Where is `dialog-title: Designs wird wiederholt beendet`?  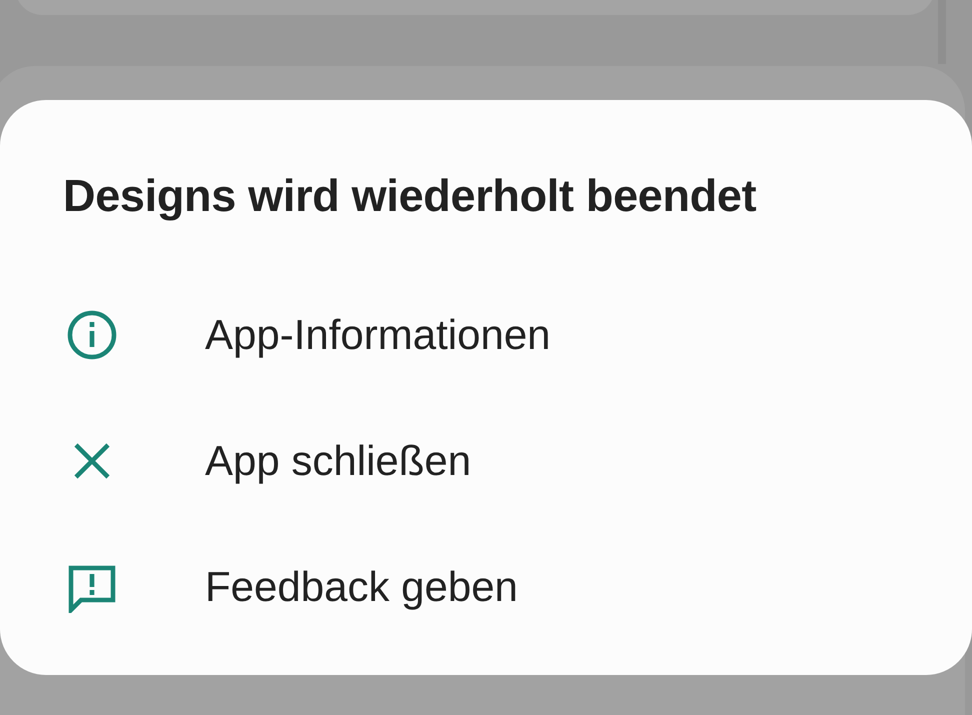
dialog-title: Designs wird wiederholt beendet is located at coordinates (410, 196).